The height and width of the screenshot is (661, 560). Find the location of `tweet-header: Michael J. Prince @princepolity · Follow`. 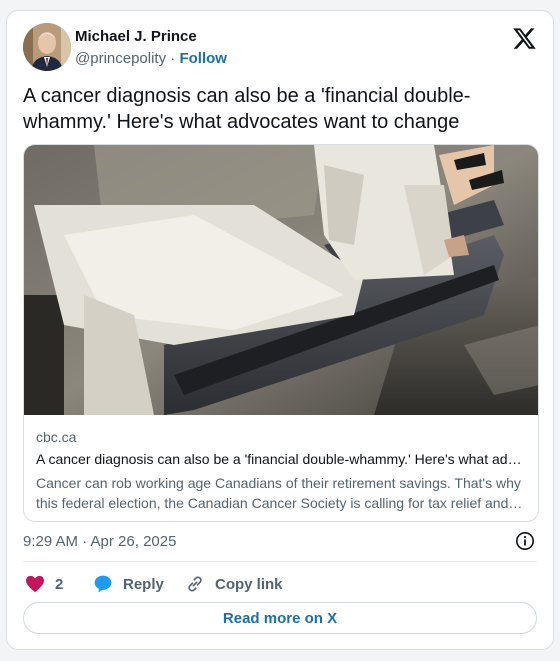

tweet-header: Michael J. Prince @princepolity · Follow is located at coordinates (280, 48).